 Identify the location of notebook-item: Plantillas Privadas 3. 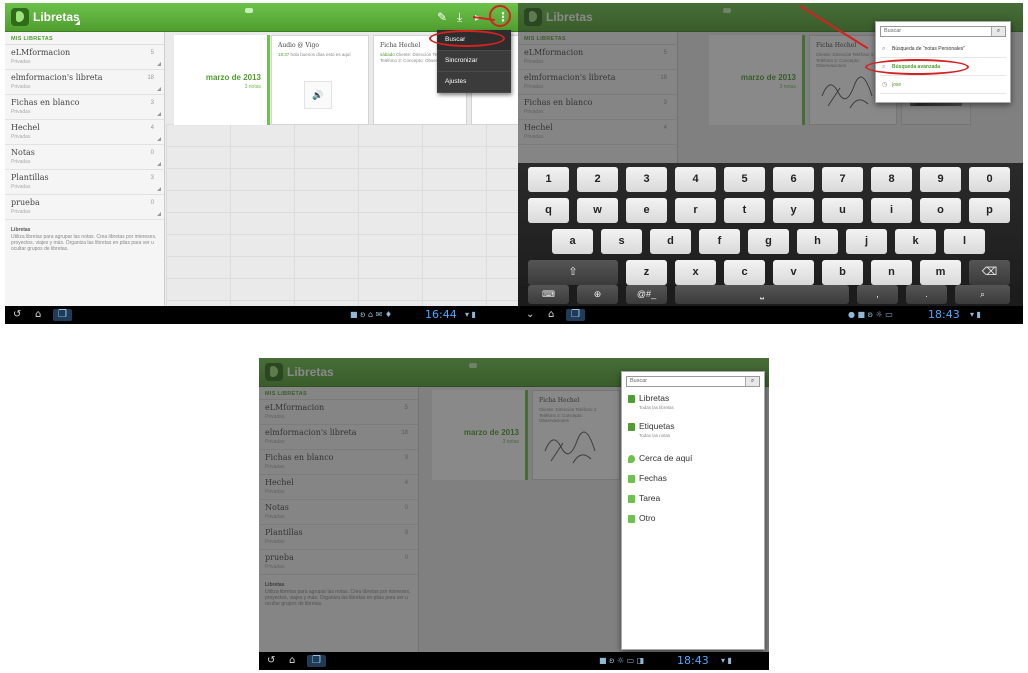
(84, 182).